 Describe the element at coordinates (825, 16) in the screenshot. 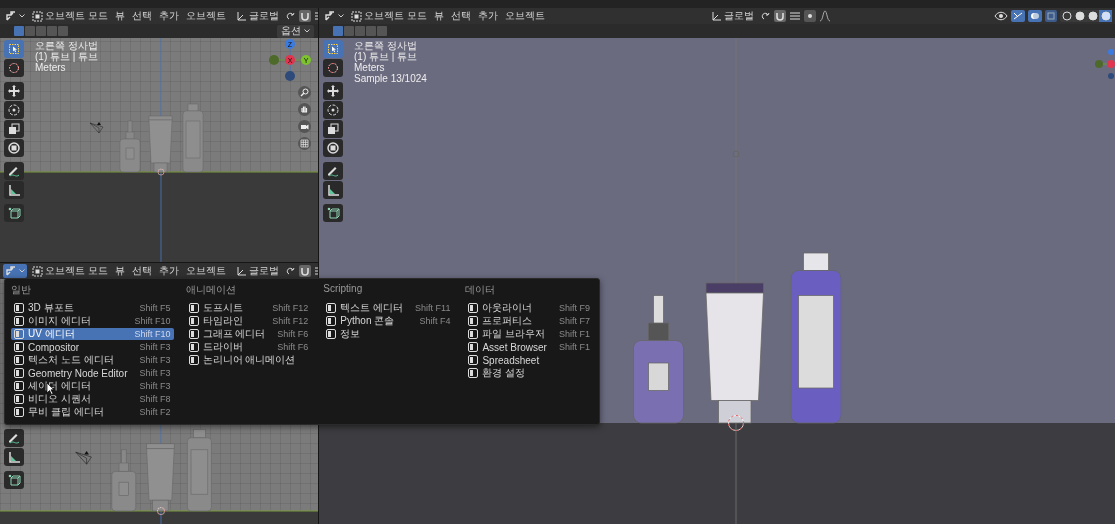

I see `falloff-curve-icon` at that location.